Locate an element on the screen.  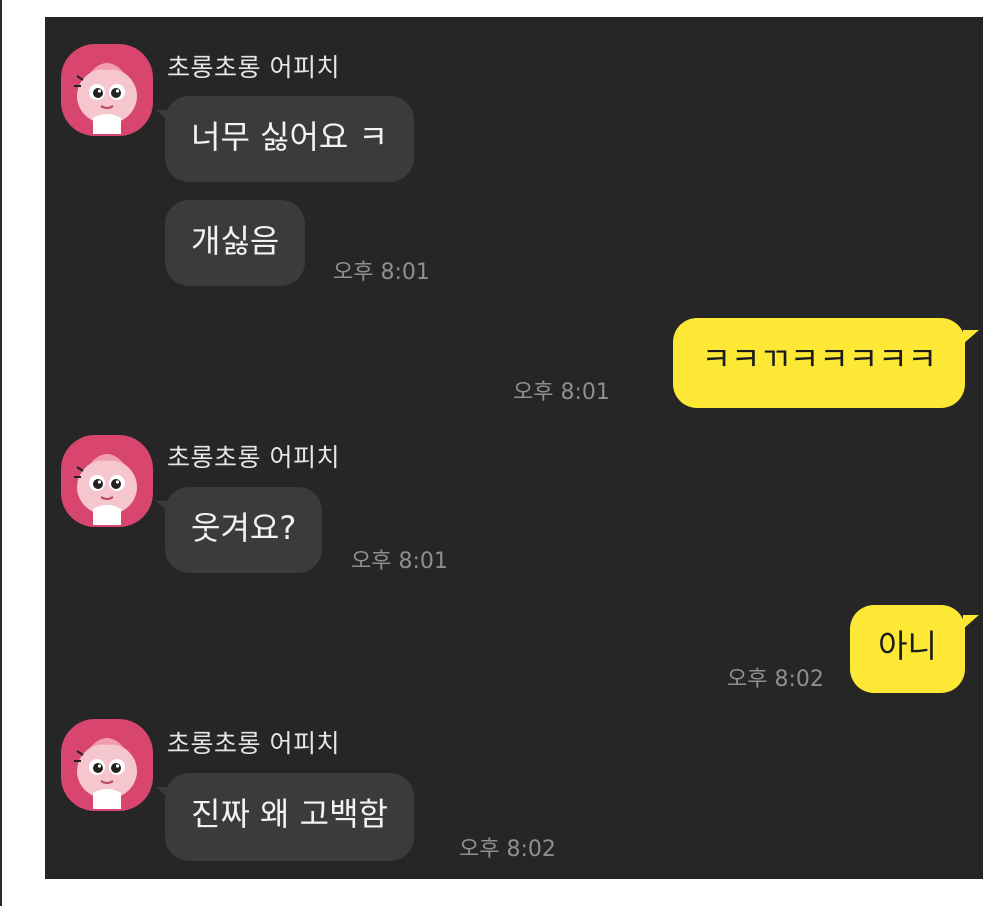
message-text: 아니 is located at coordinates (907, 646).